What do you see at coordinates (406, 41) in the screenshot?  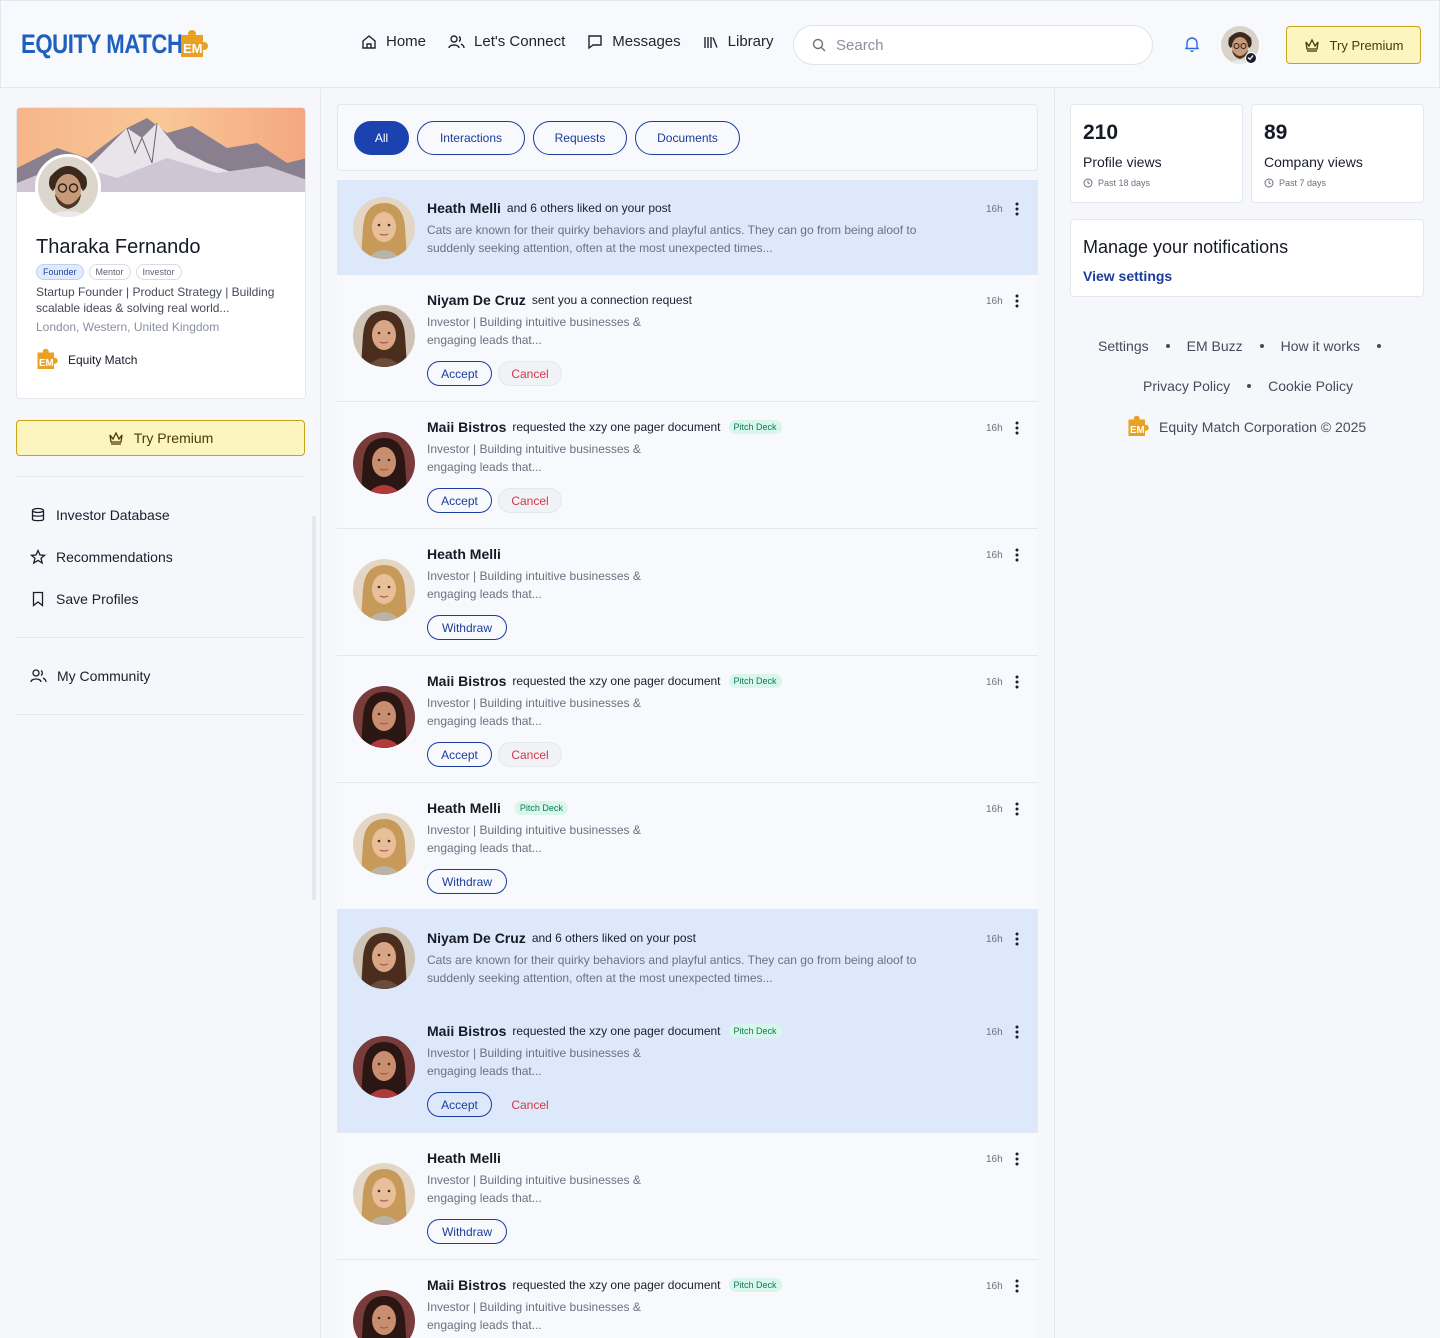 I see `nav-home-label: Home` at bounding box center [406, 41].